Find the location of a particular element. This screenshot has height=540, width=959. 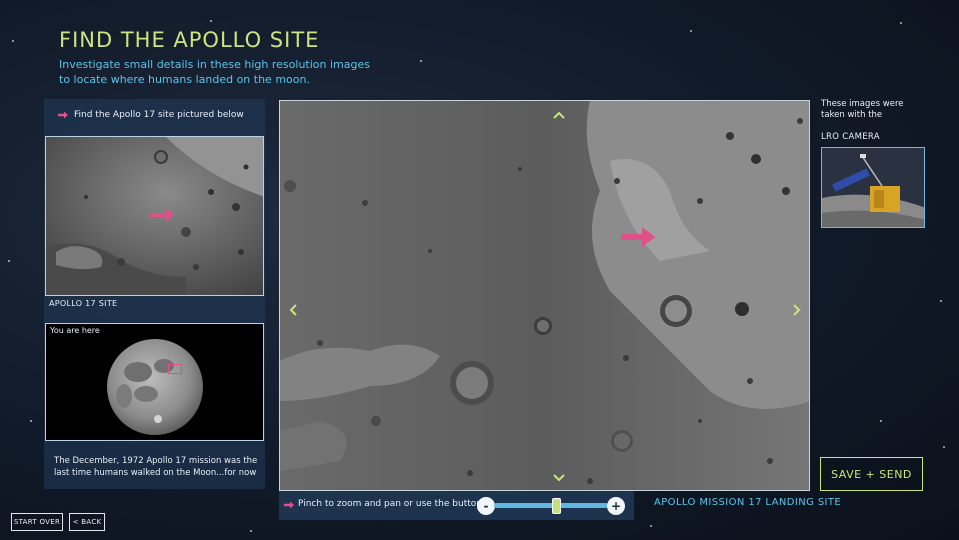

you-are-here-marker is located at coordinates (175, 369).